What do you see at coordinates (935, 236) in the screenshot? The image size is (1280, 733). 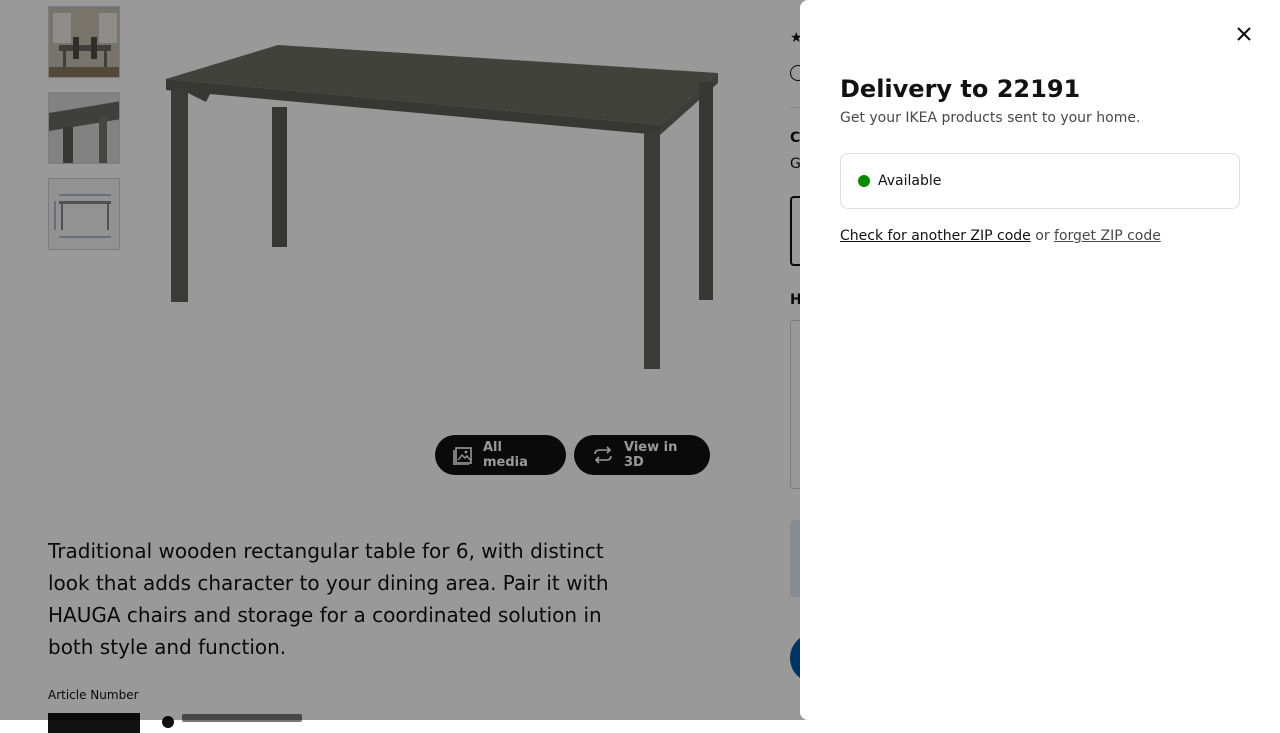 I see `check-another-zip-link: Check for another ZIP code` at bounding box center [935, 236].